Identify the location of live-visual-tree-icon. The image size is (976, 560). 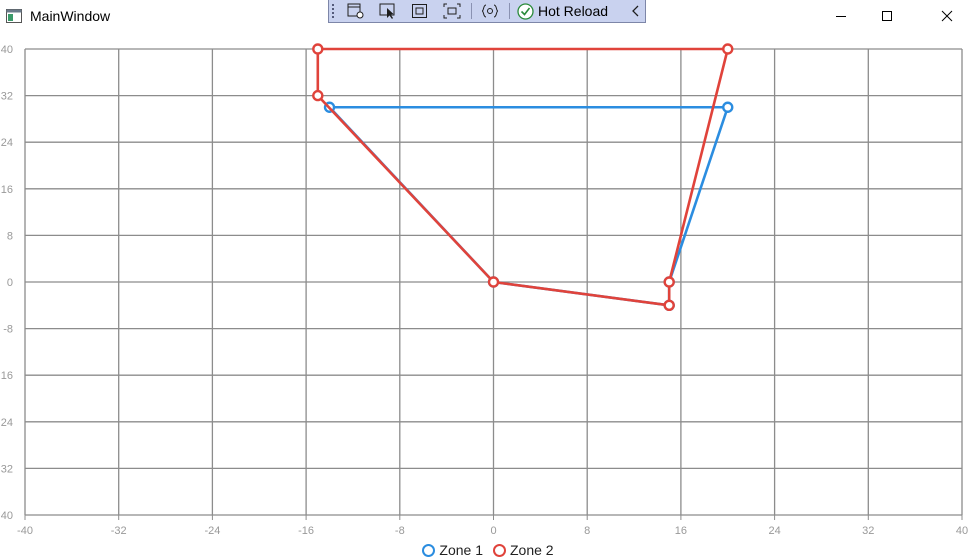
(355, 11).